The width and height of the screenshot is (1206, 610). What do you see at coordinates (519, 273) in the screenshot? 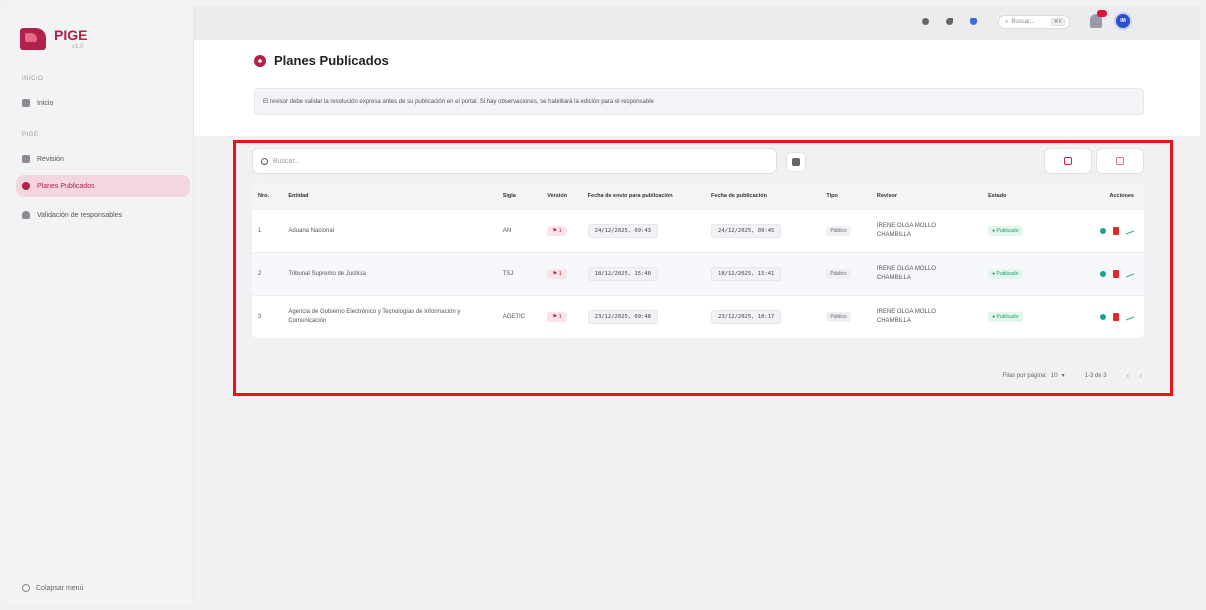
I see `cell-sigla: TSJ` at bounding box center [519, 273].